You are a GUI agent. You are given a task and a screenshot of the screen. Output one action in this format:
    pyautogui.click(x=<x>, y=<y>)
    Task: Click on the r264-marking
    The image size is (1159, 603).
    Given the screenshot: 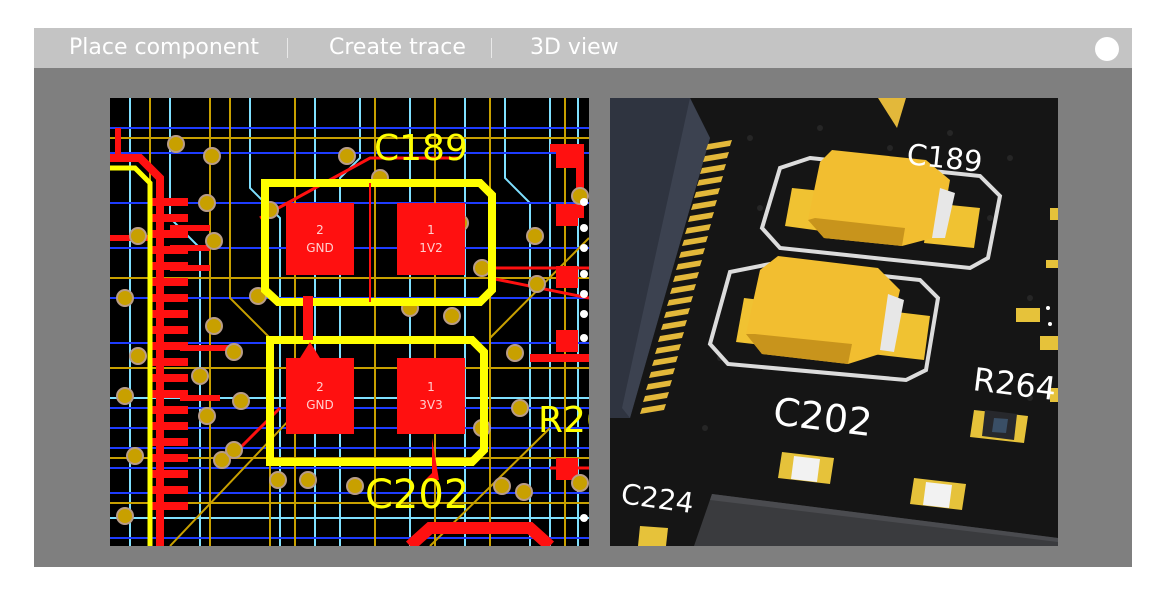 What is the action you would take?
    pyautogui.click(x=1000, y=425)
    